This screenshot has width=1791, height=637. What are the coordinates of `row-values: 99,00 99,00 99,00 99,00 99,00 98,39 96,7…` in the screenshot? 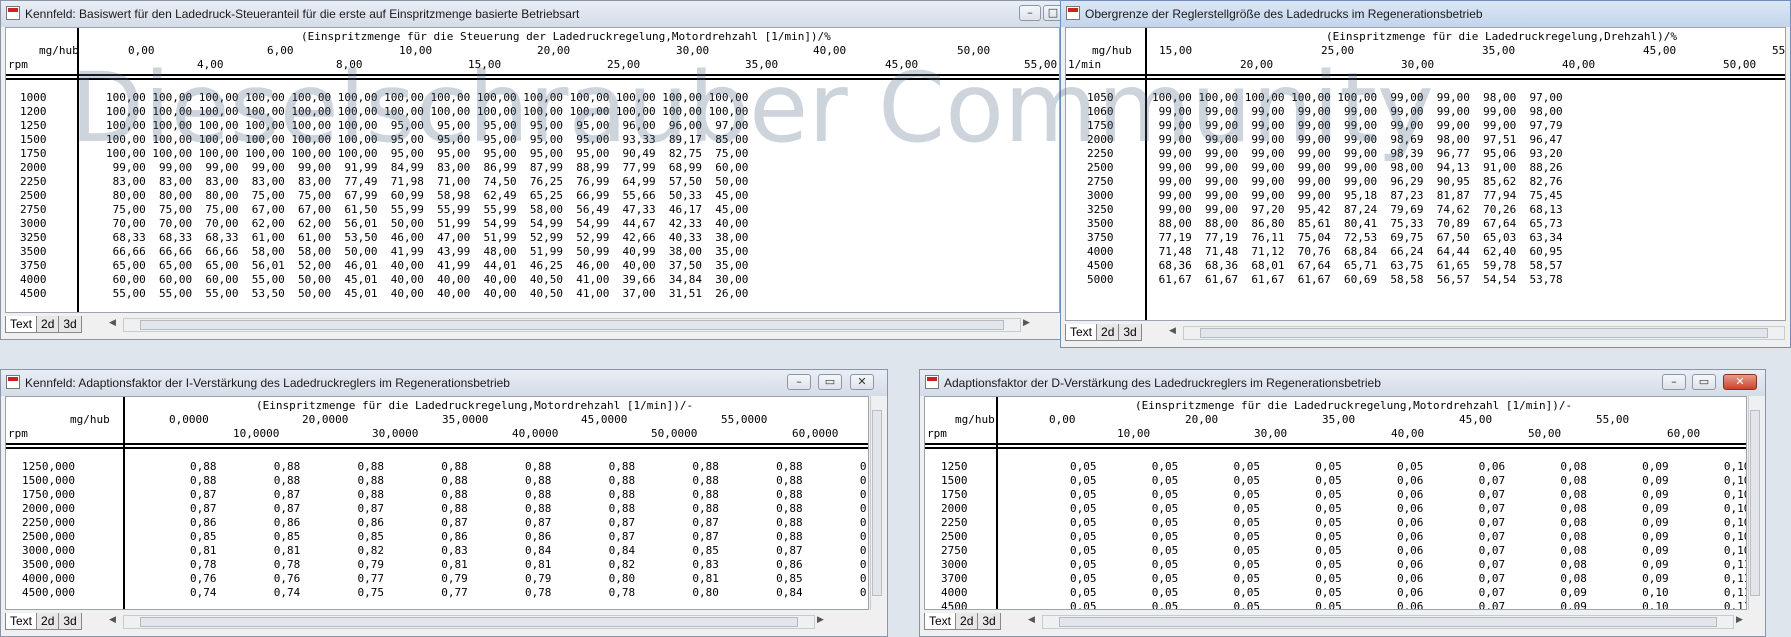 It's located at (1357, 153).